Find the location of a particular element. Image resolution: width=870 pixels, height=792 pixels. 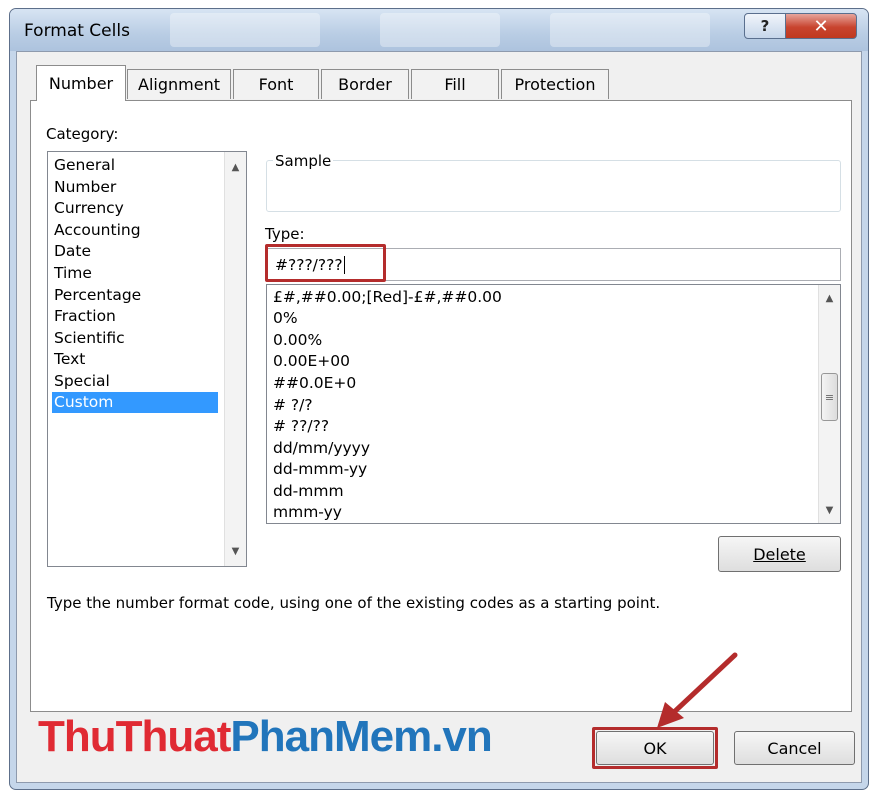

category-item: Number is located at coordinates (137, 187).